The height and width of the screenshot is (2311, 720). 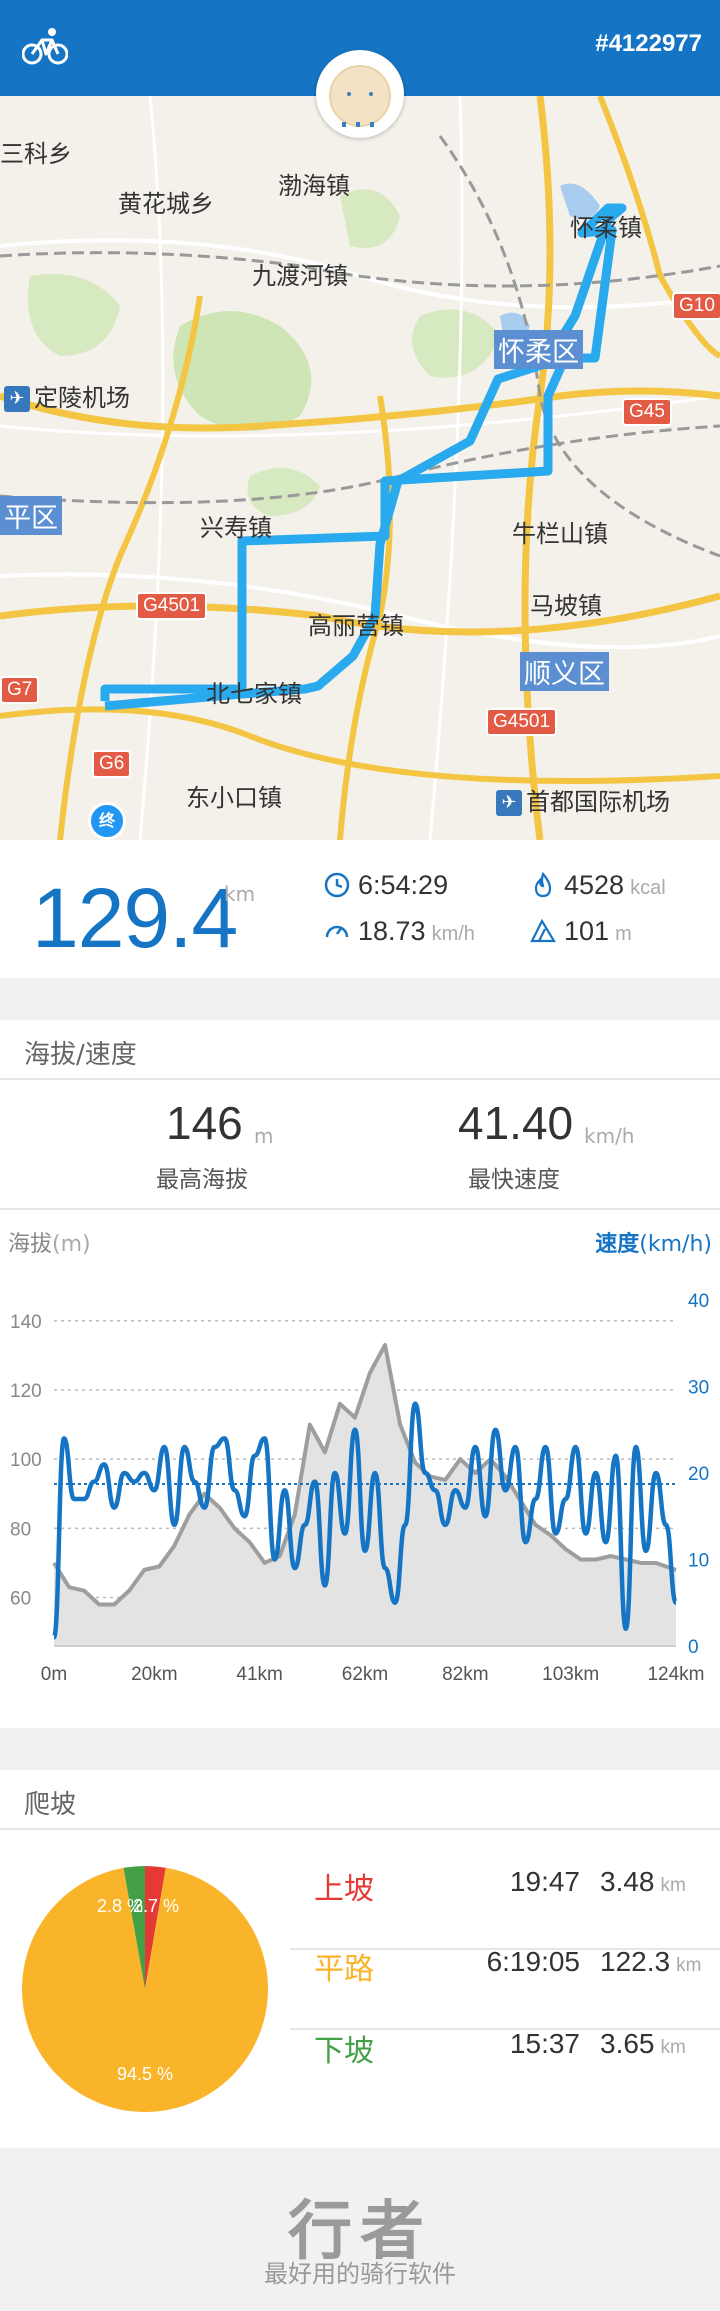 What do you see at coordinates (204, 1123) in the screenshot?
I see `max-altitude-value: 146` at bounding box center [204, 1123].